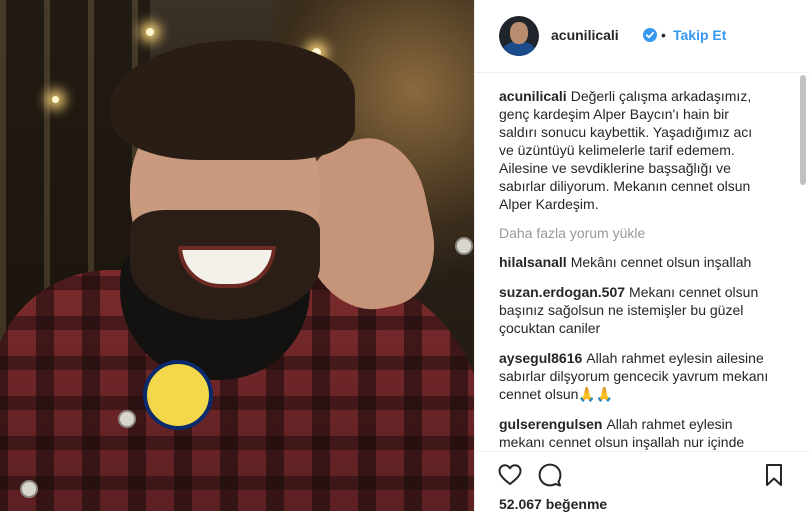 The image size is (809, 512). What do you see at coordinates (803, 130) in the screenshot?
I see `scrollbar-thumb` at bounding box center [803, 130].